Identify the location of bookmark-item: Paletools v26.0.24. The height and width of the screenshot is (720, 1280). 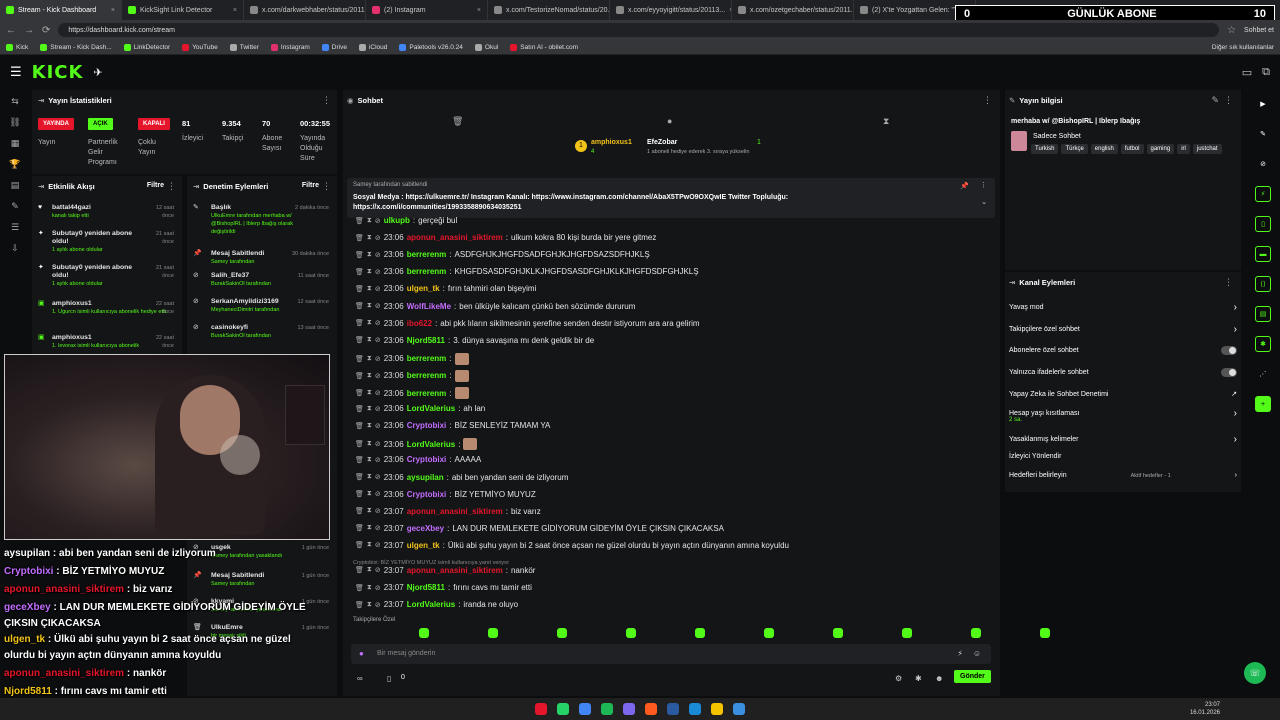
(431, 47).